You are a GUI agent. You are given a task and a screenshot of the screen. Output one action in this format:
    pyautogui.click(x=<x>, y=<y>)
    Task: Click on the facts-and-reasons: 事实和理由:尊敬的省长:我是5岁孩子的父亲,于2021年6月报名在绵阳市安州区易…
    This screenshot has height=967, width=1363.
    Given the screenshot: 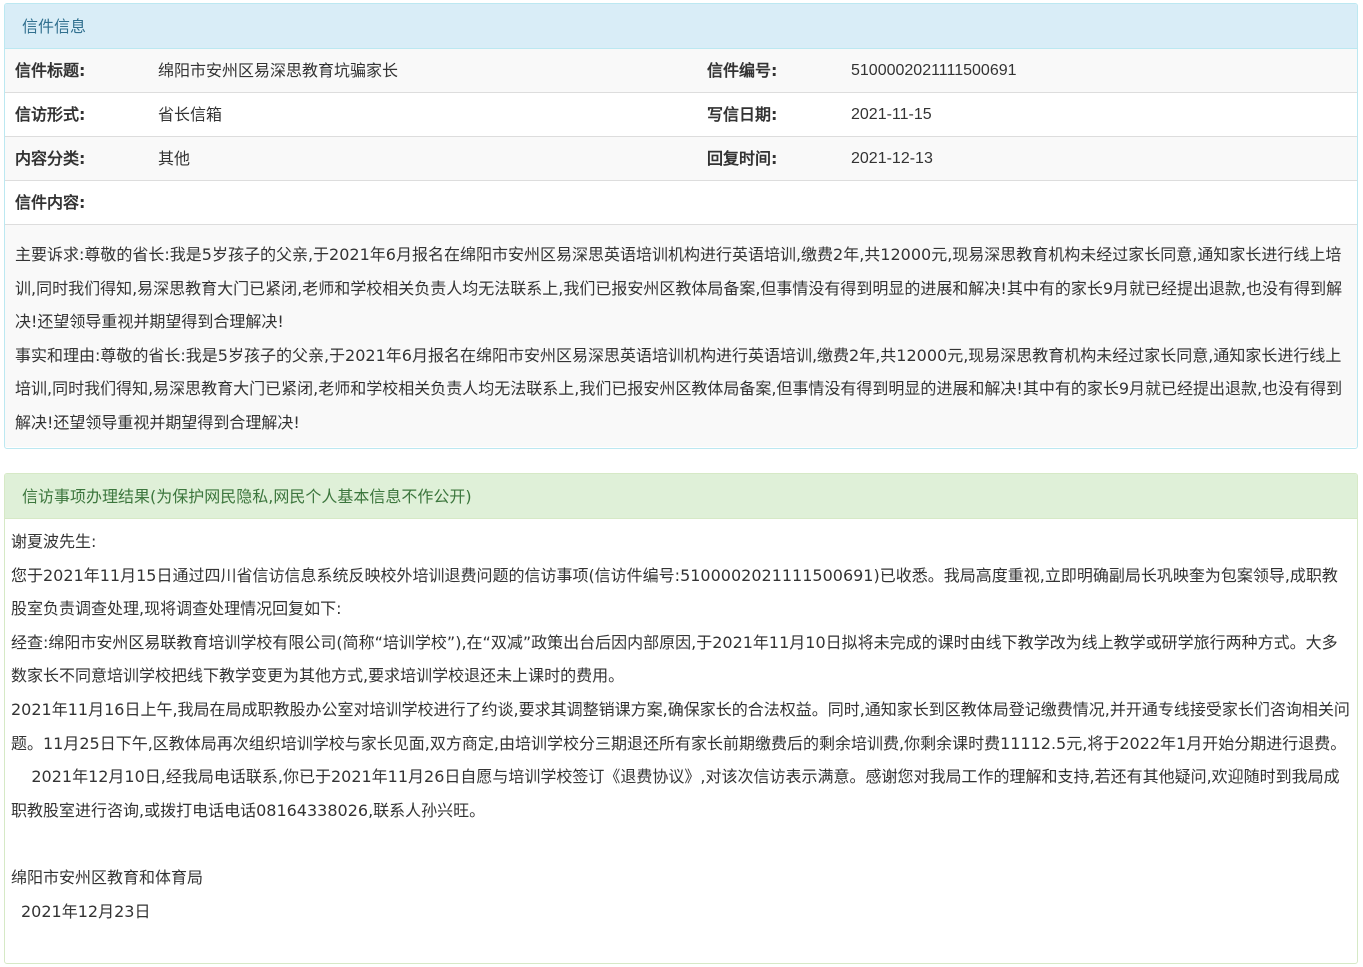 What is the action you would take?
    pyautogui.click(x=679, y=388)
    